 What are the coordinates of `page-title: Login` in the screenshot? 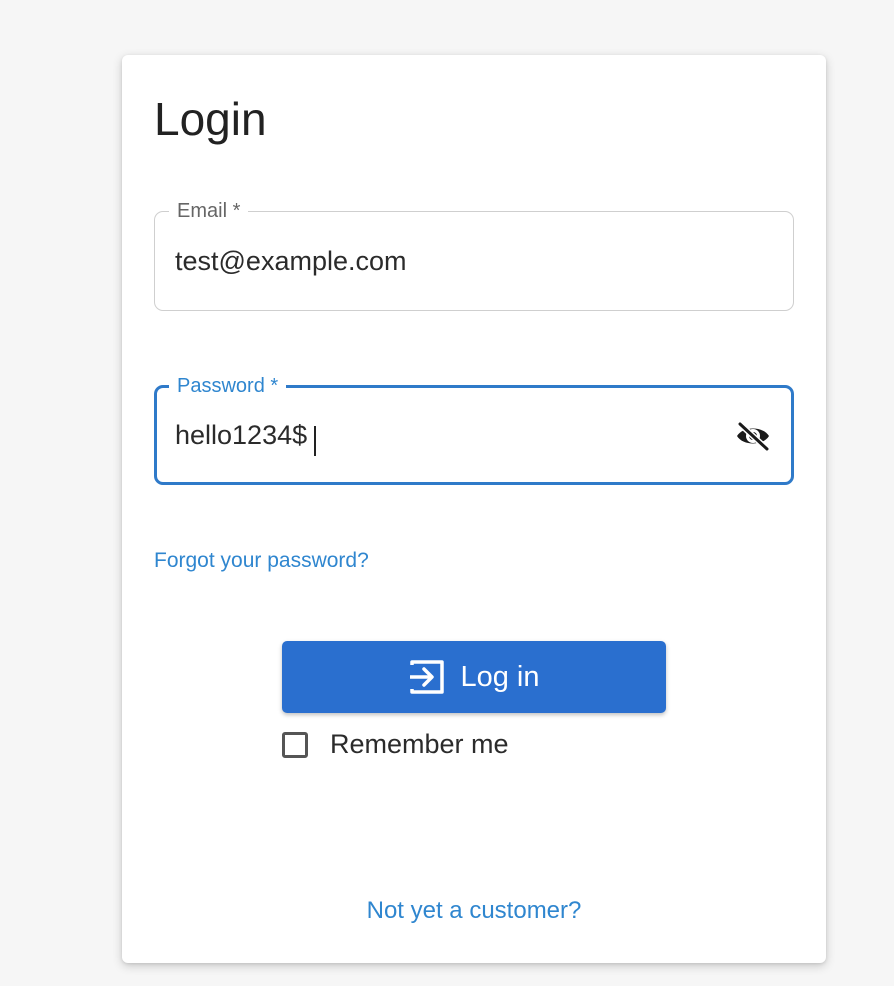 It's located at (210, 119).